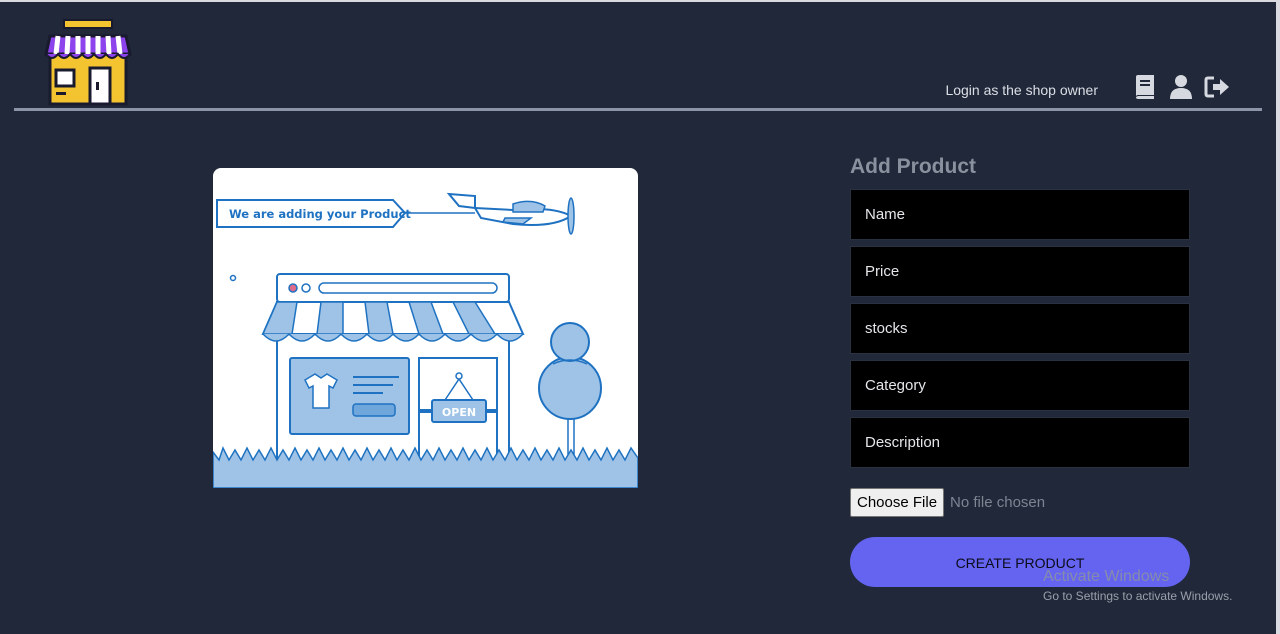 This screenshot has width=1280, height=634. I want to click on sign-out-icon, so click(1217, 87).